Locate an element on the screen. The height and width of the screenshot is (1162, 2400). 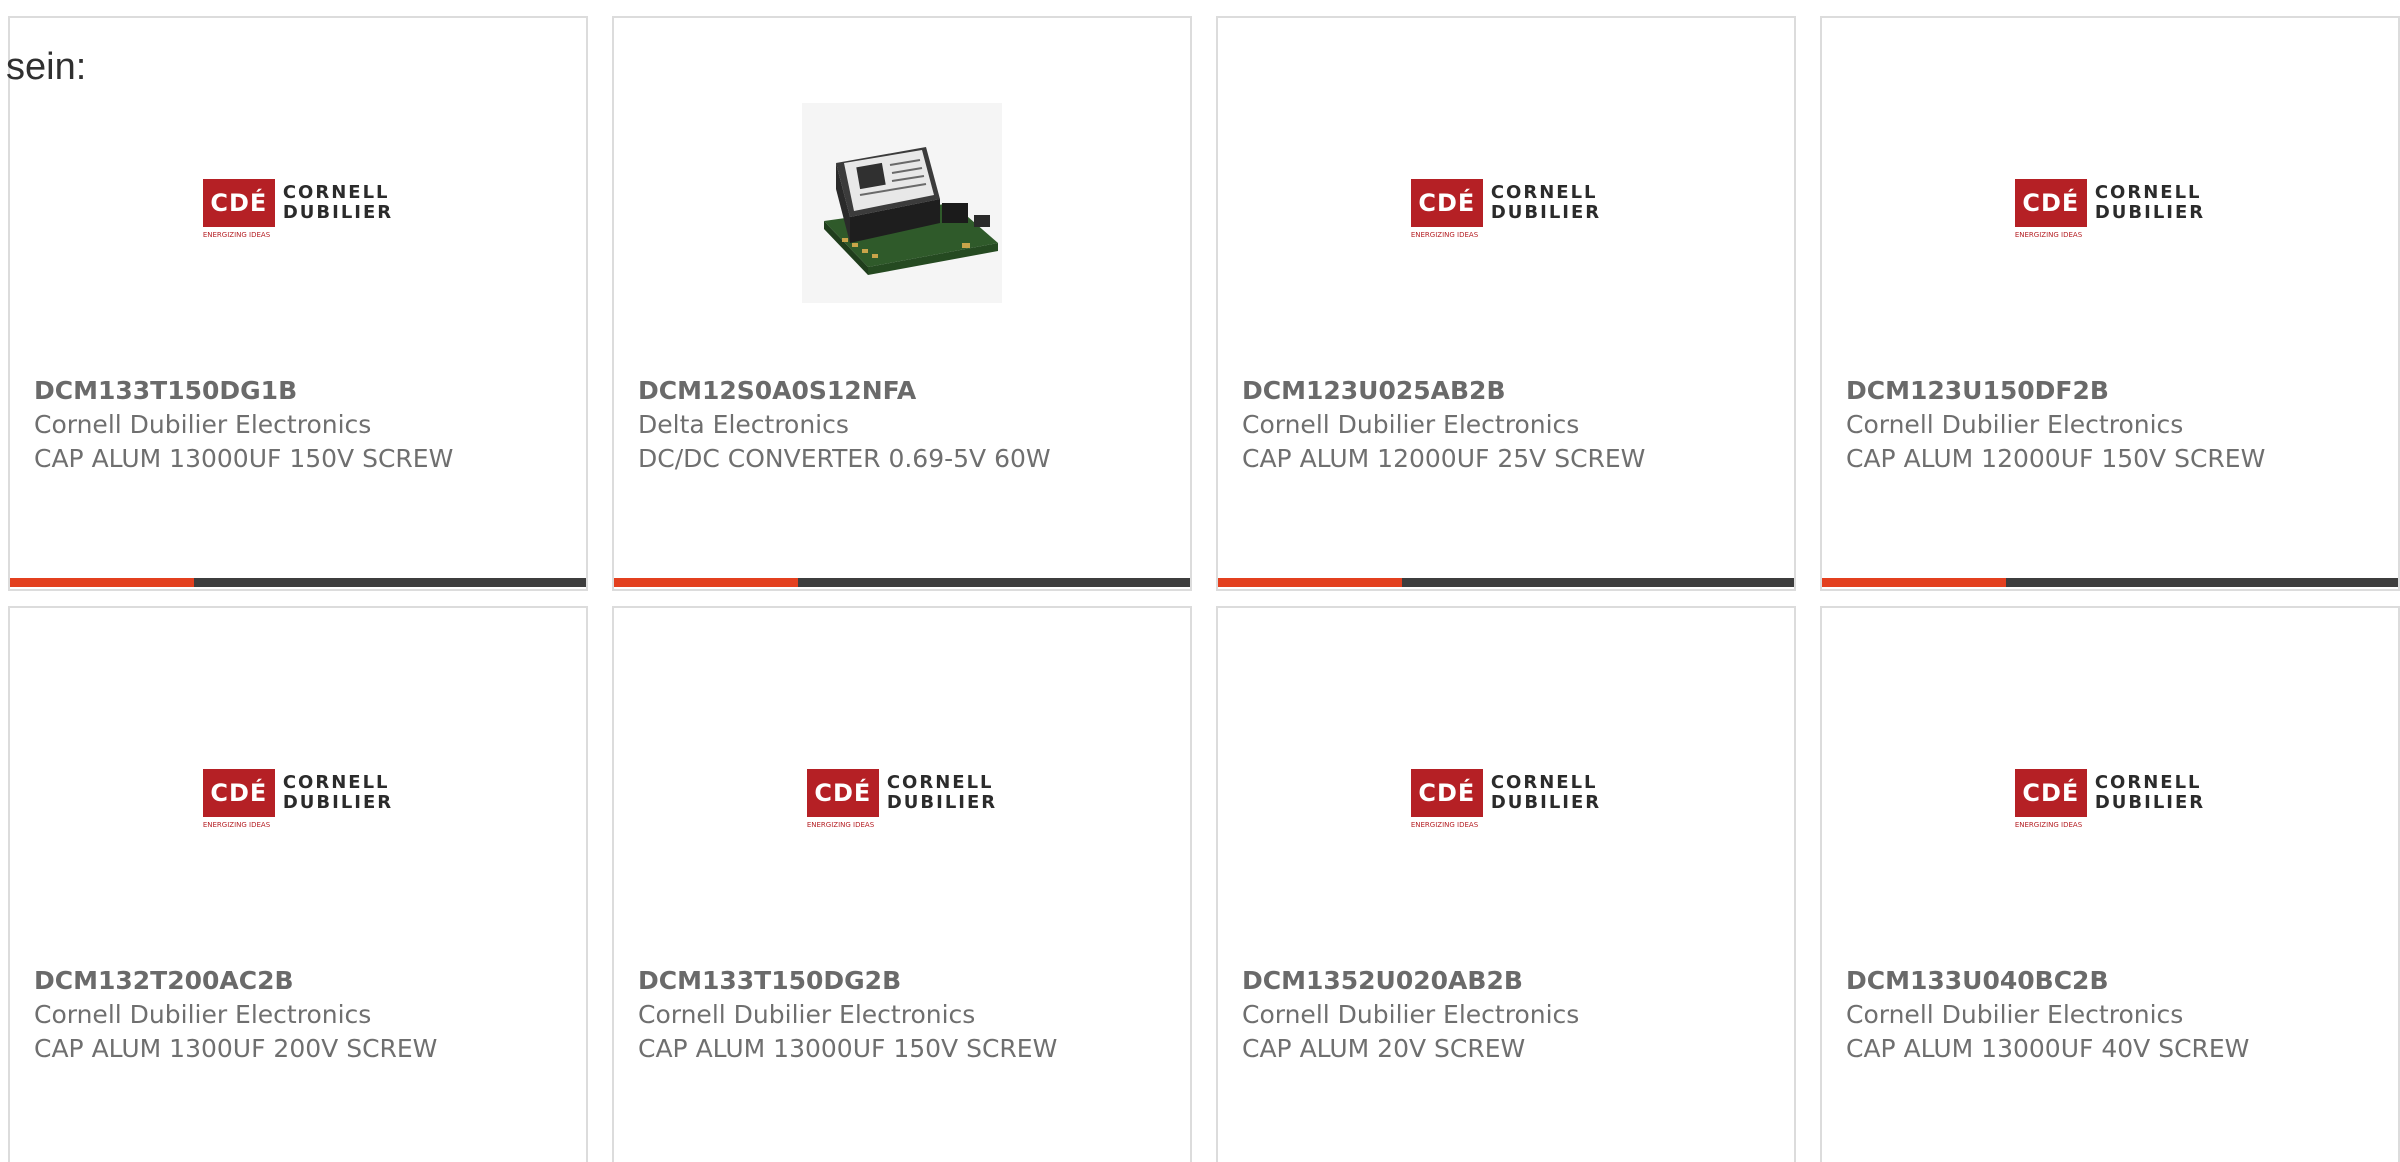
product-description: CAP ALUM 12000UF 150V SCREW is located at coordinates (2056, 458).